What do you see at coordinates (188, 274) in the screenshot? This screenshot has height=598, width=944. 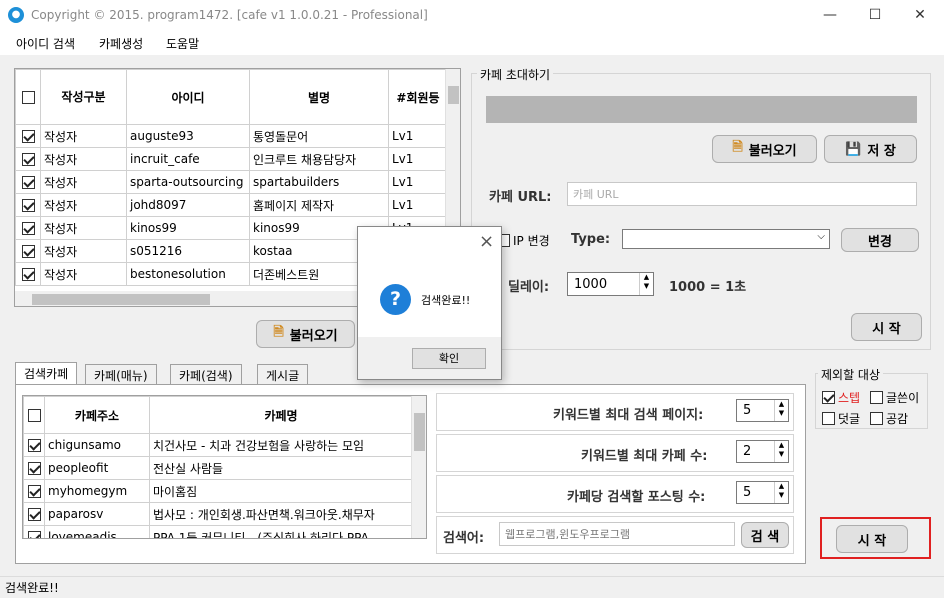 I see `cell-id: bestonesolution` at bounding box center [188, 274].